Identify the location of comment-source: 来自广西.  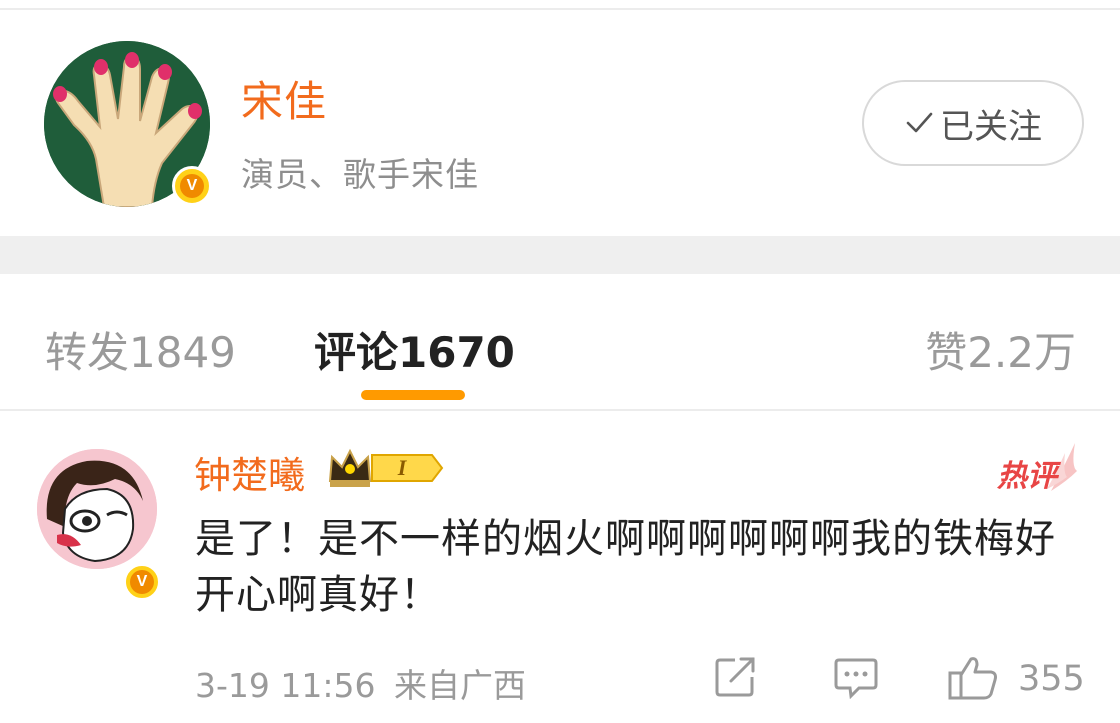
(460, 685).